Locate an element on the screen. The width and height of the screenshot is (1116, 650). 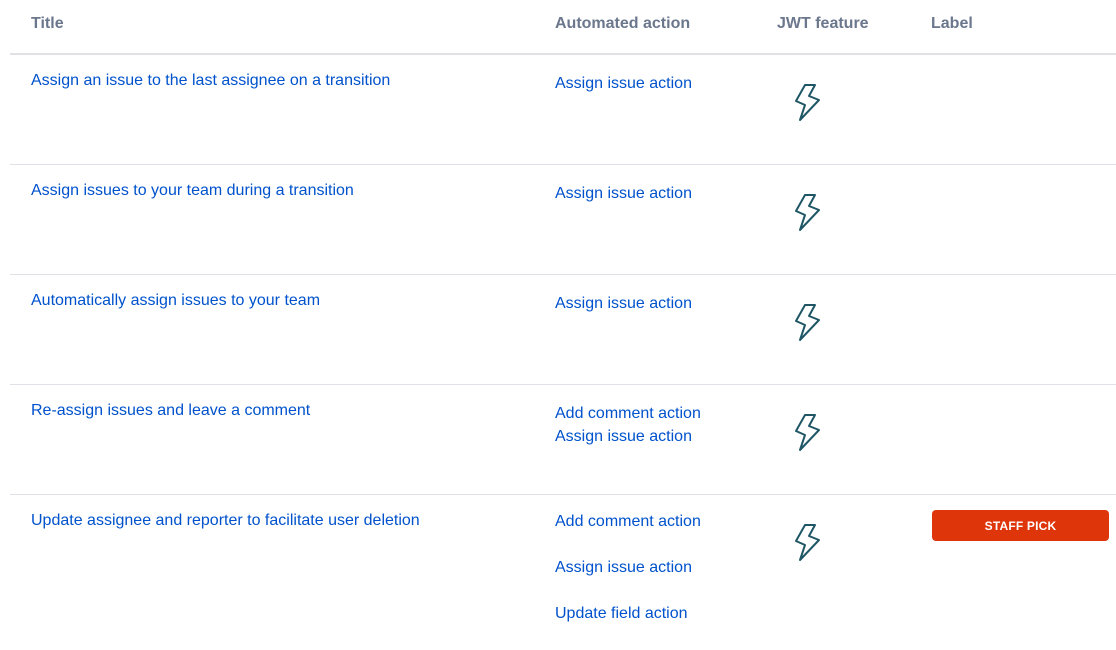
automated-actions-cell: Add comment action Assign issue action is located at coordinates (628, 425).